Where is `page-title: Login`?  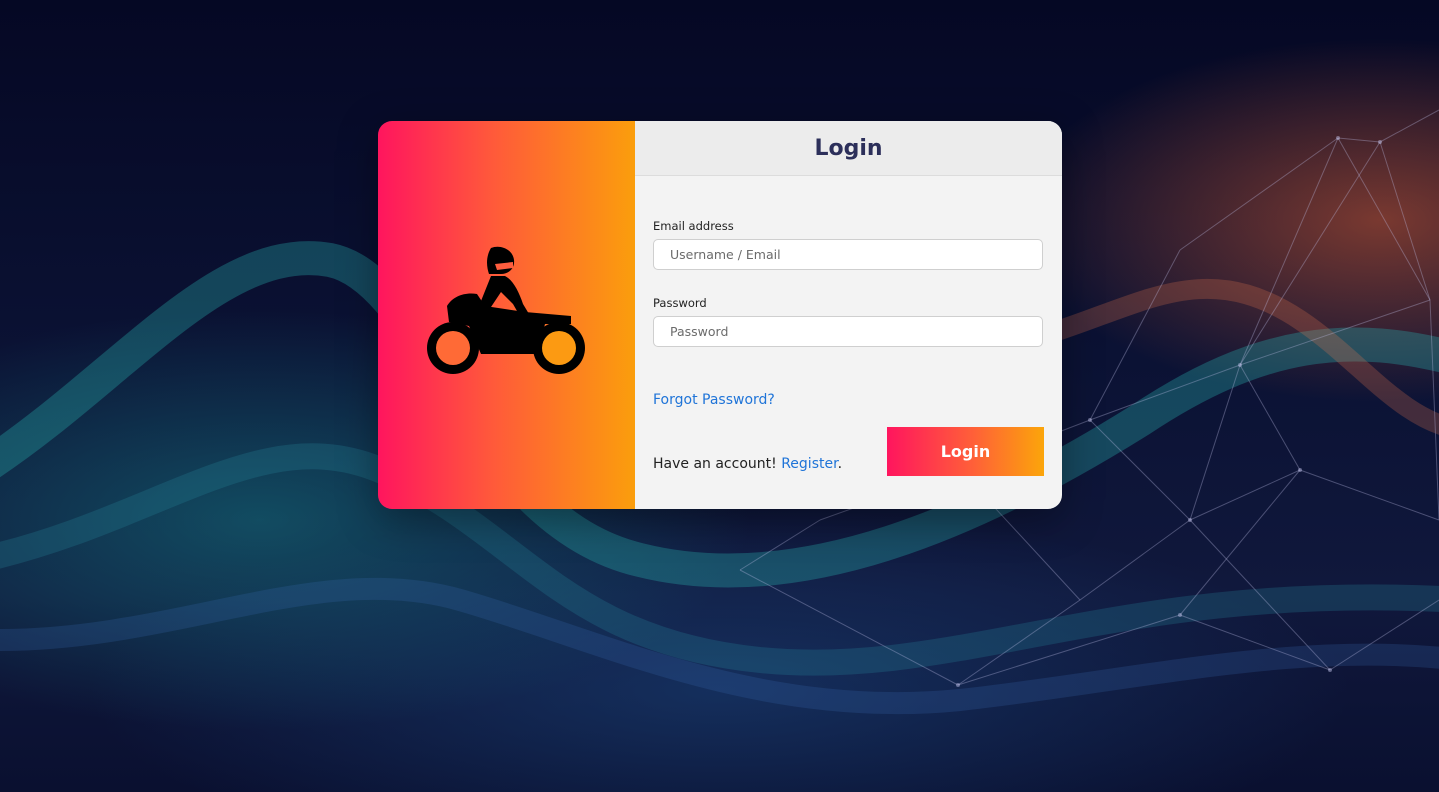
page-title: Login is located at coordinates (848, 148).